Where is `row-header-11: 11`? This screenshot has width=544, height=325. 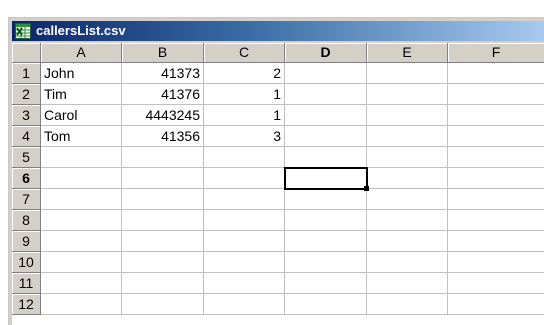
row-header-11: 11 is located at coordinates (26, 283).